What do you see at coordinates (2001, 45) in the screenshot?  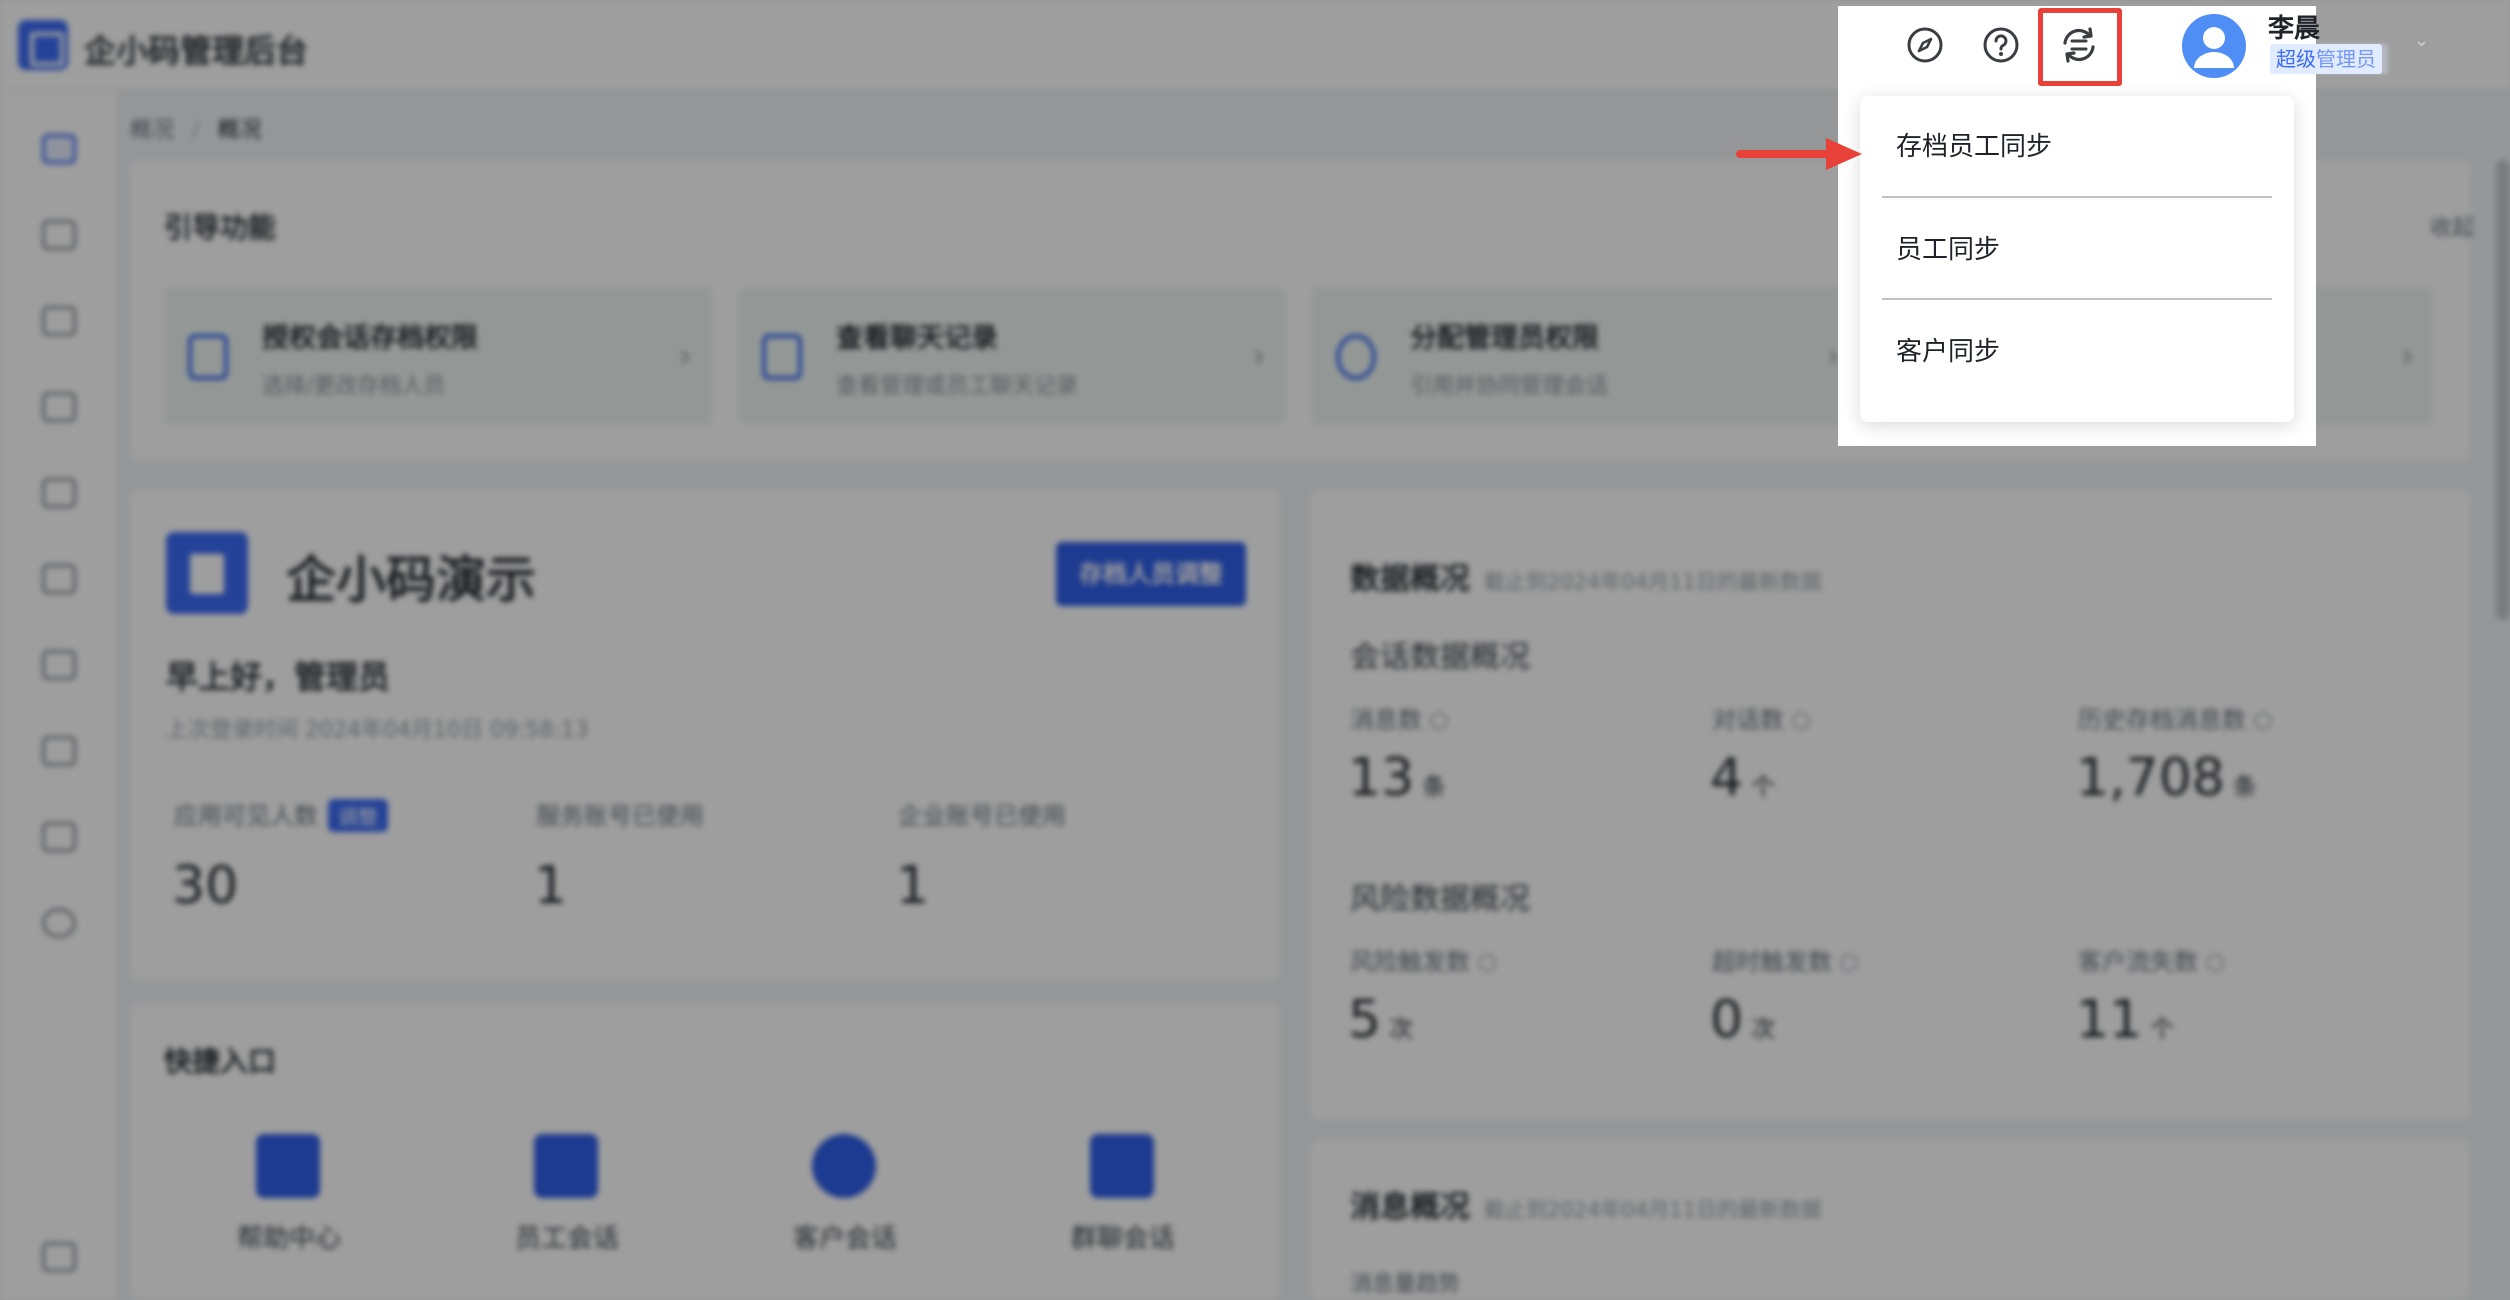 I see `help-icon` at bounding box center [2001, 45].